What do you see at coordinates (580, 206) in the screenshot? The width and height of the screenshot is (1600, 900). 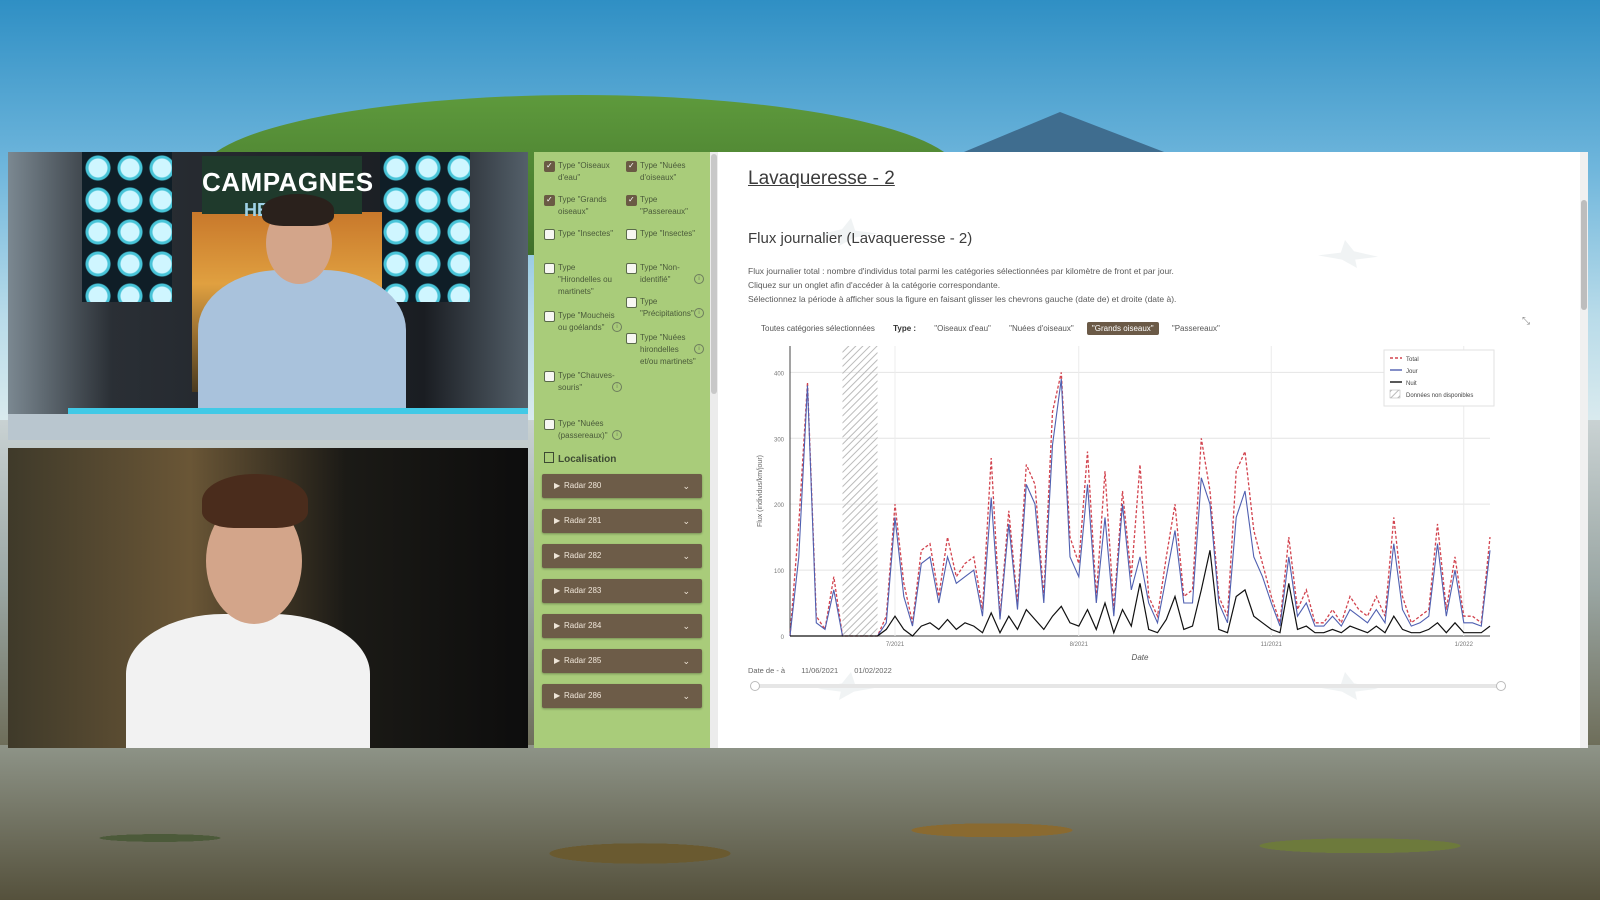 I see `filter-grands-oiseaux: Type "Grands oiseaux"` at bounding box center [580, 206].